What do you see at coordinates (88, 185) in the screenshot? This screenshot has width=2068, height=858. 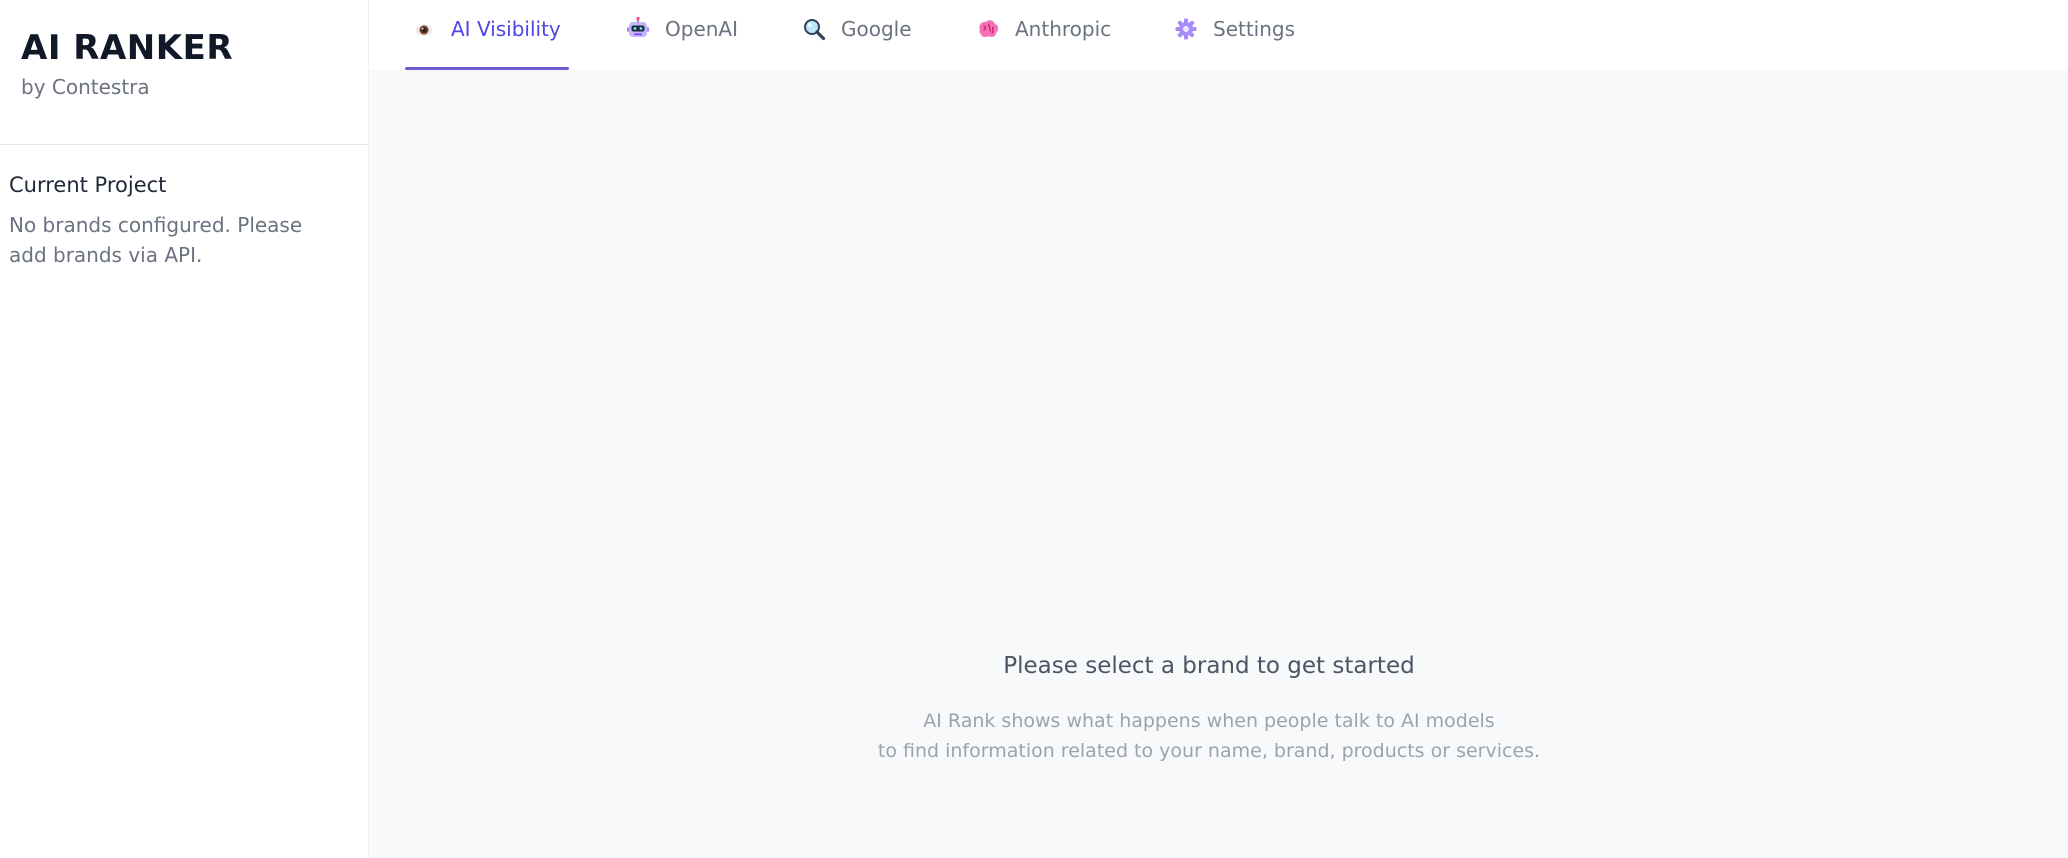 I see `current-project-heading: Current Project` at bounding box center [88, 185].